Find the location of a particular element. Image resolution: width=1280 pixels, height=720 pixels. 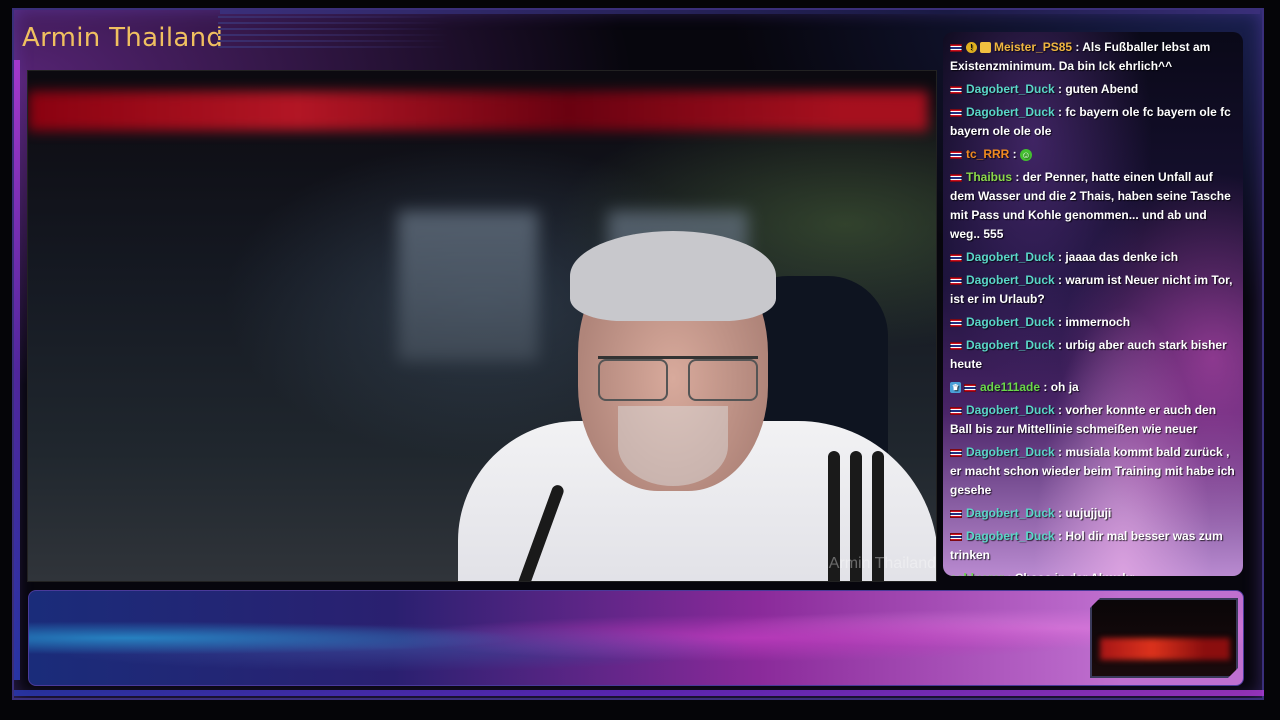

prime-badge-icon: ♛ is located at coordinates (955, 388).